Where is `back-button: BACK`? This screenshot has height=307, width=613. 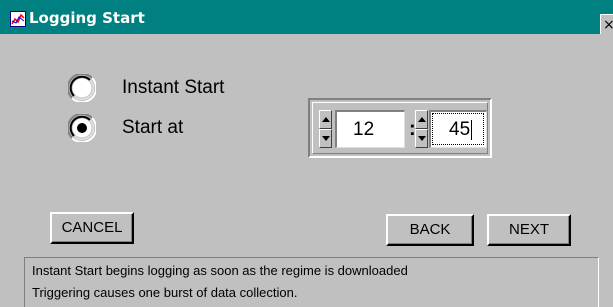
back-button: BACK is located at coordinates (430, 230).